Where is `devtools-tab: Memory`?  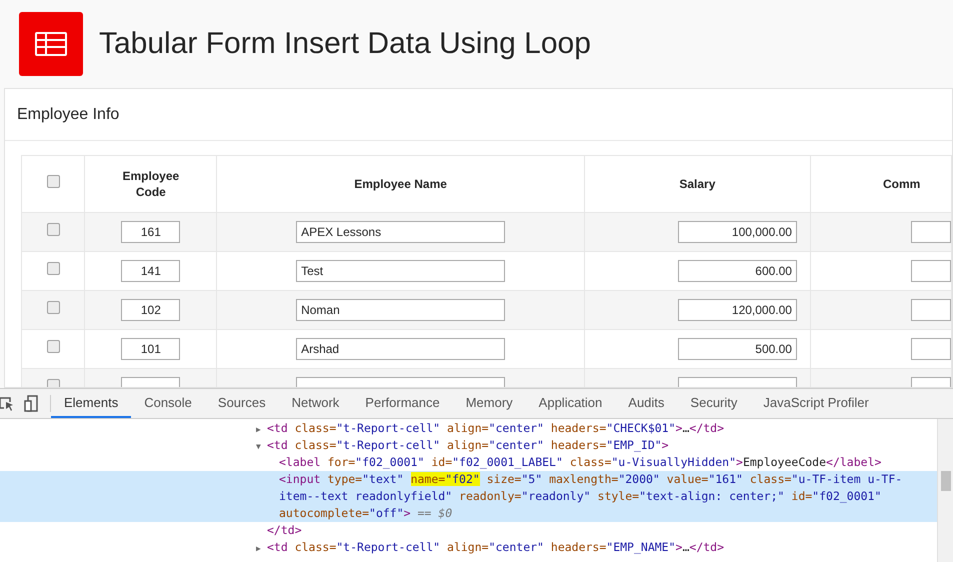 devtools-tab: Memory is located at coordinates (489, 403).